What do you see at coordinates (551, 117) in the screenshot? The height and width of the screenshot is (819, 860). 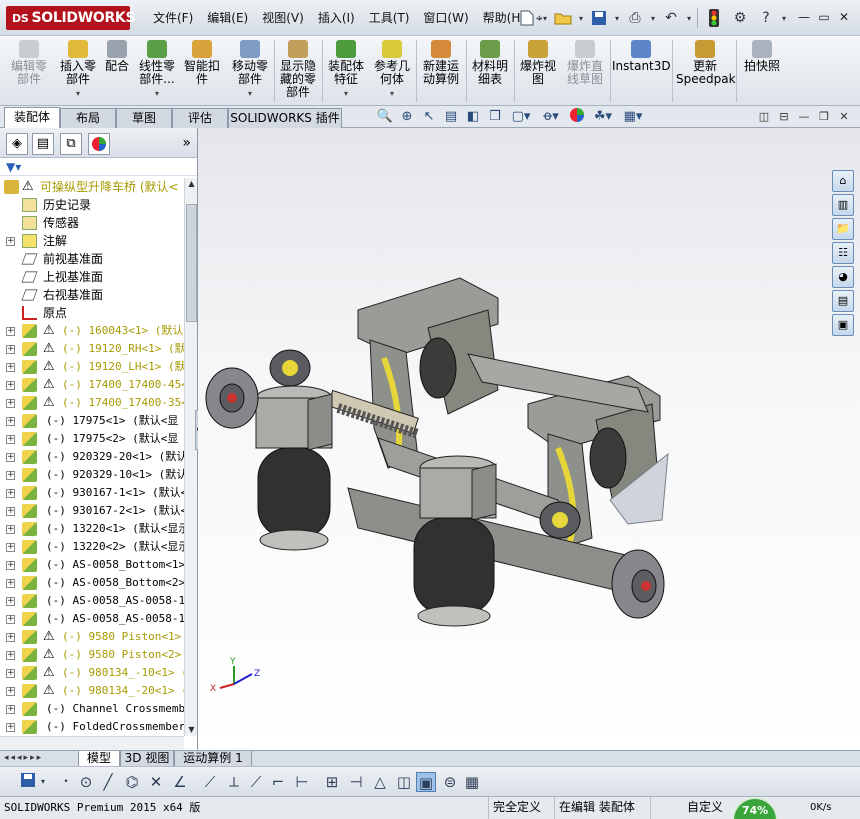 I see `hide-show-items-icon: ꝋ▾` at bounding box center [551, 117].